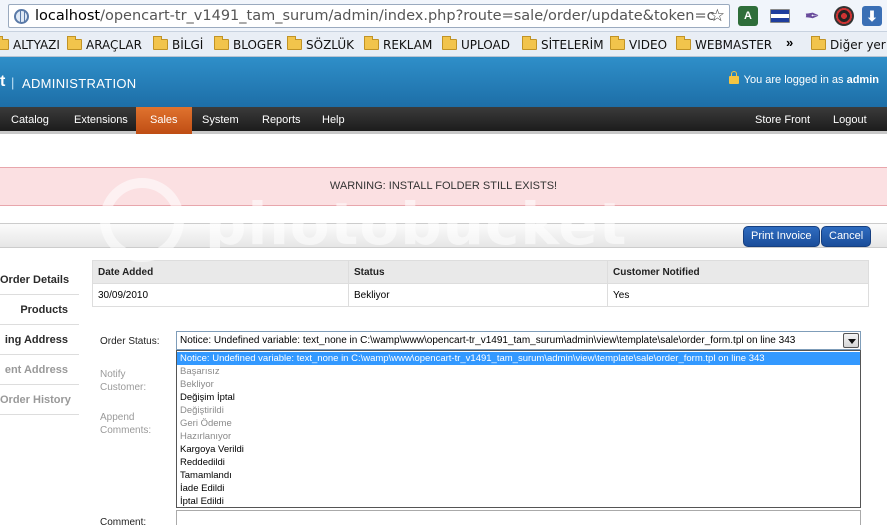 The height and width of the screenshot is (525, 887). Describe the element at coordinates (518, 397) in the screenshot. I see `dropdown-option-degisim-iptal: Değişim İptal` at that location.